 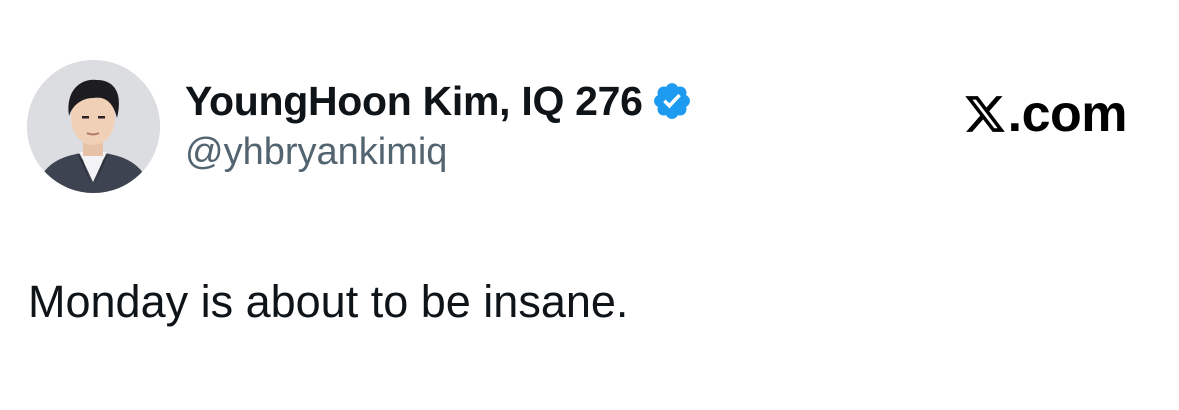 I want to click on x-logo-icon, so click(x=985, y=114).